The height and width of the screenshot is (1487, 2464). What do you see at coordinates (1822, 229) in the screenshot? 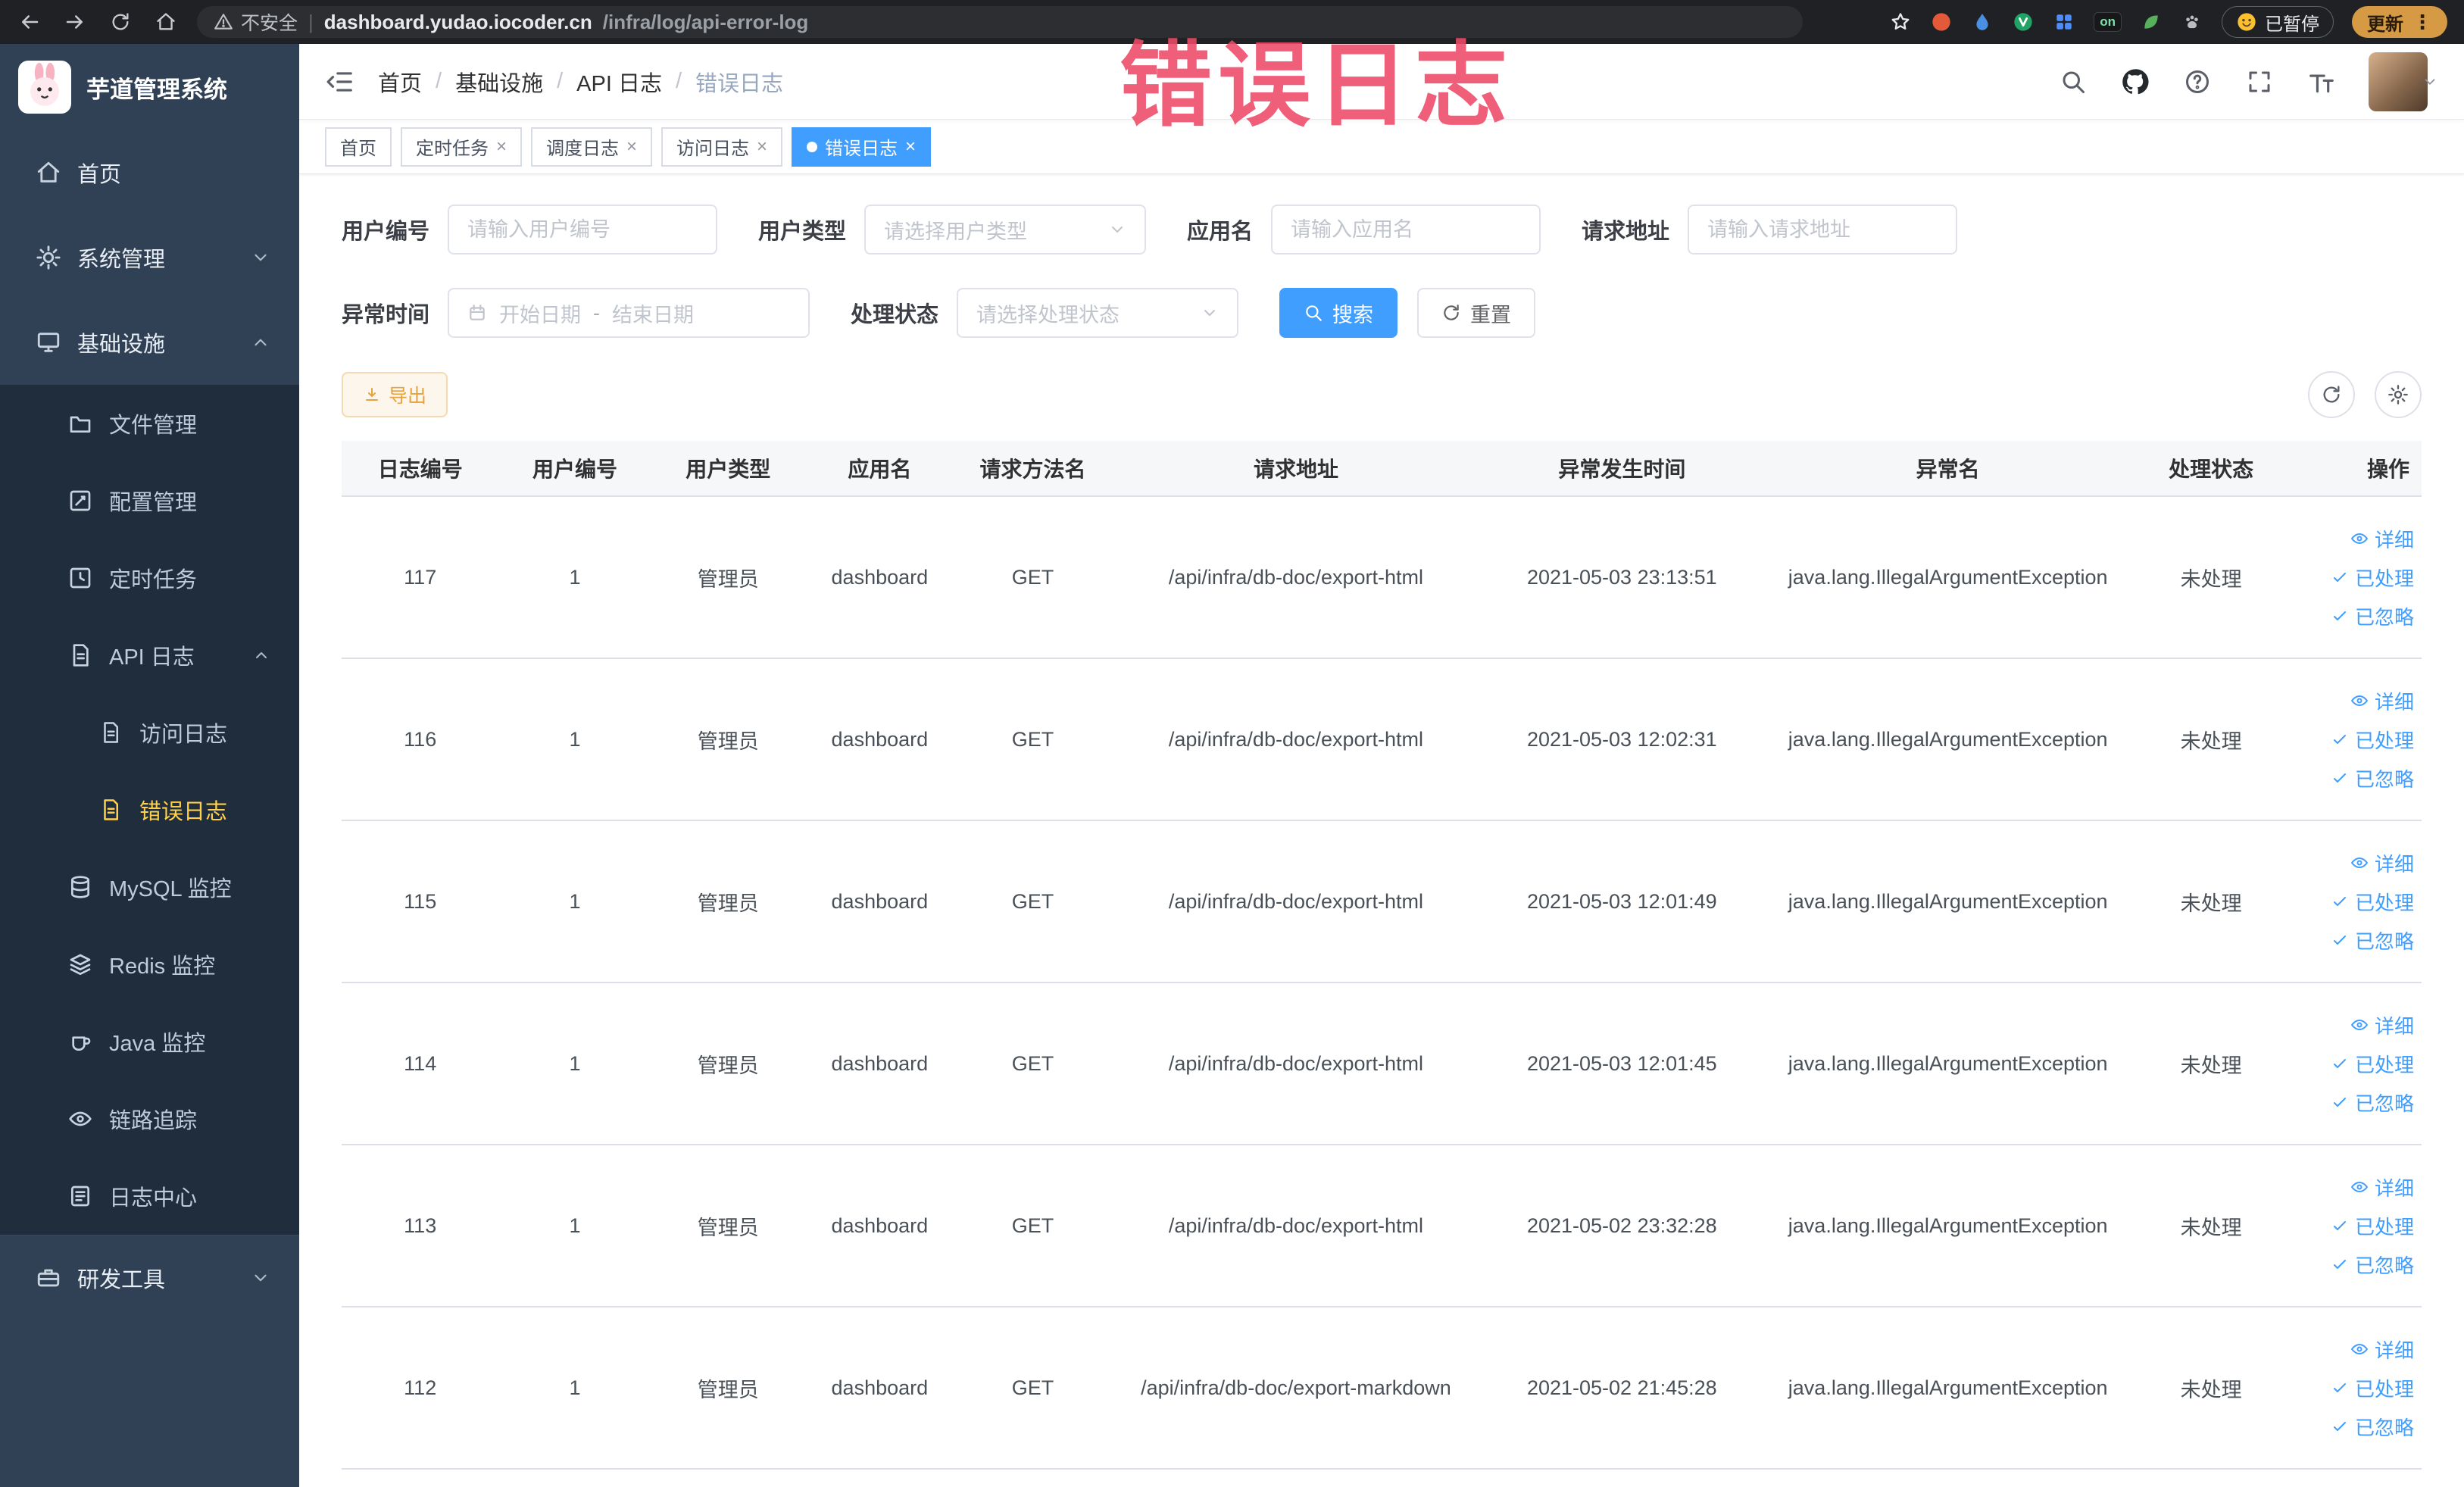
I see `request-url-input` at bounding box center [1822, 229].